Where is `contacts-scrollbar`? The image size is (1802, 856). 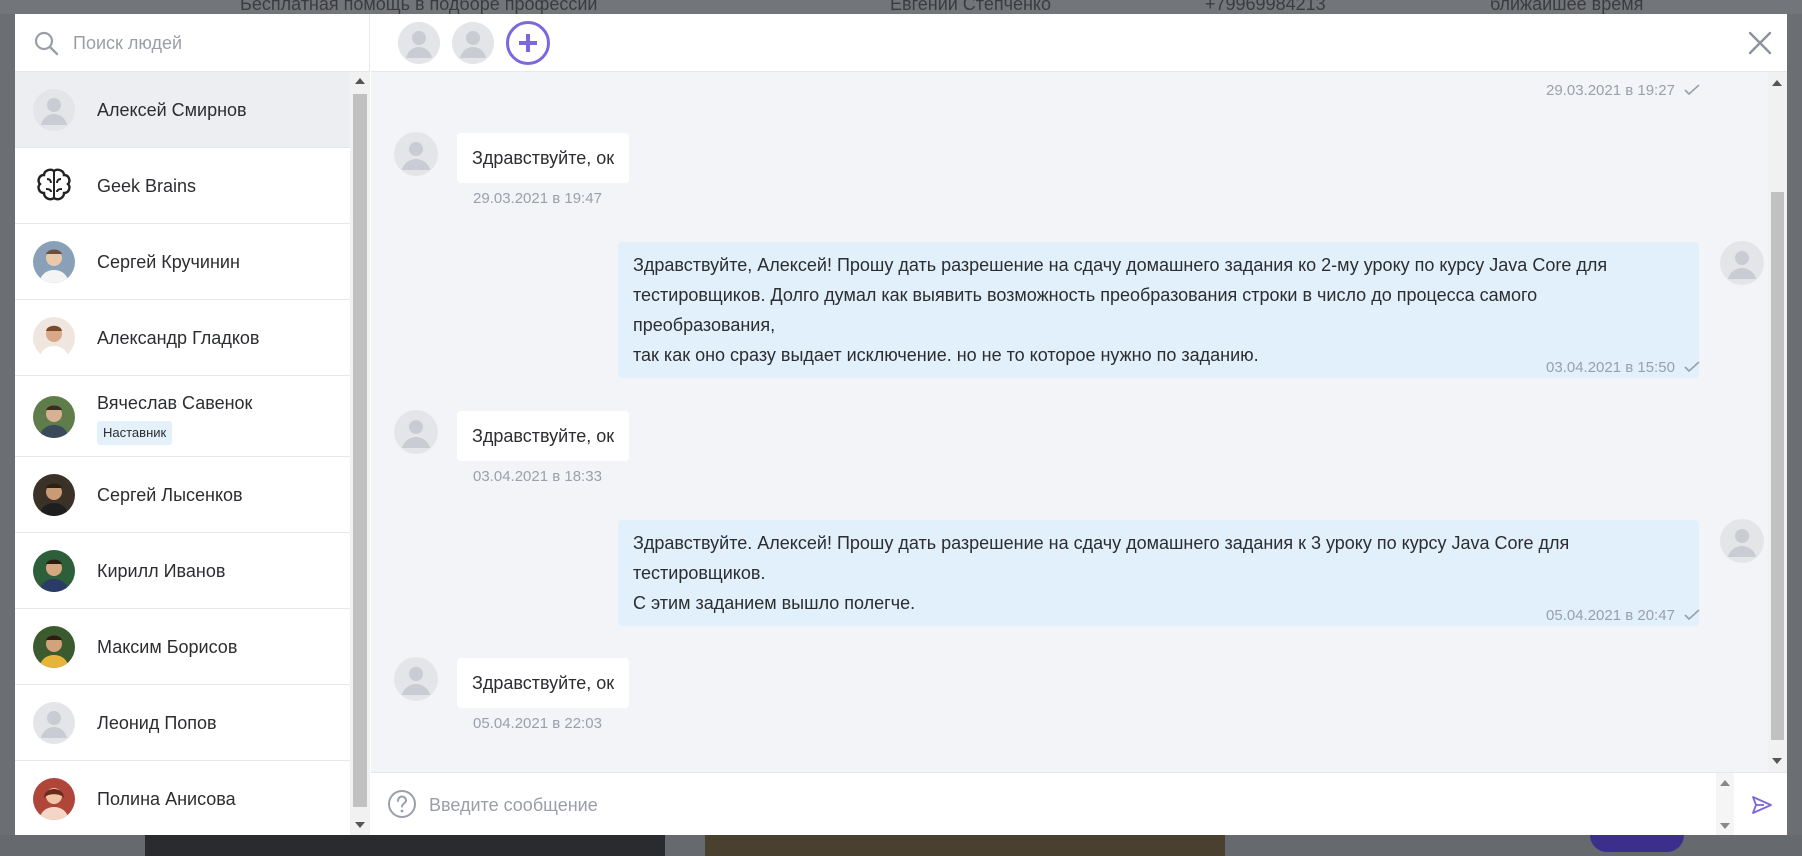
contacts-scrollbar is located at coordinates (360, 453).